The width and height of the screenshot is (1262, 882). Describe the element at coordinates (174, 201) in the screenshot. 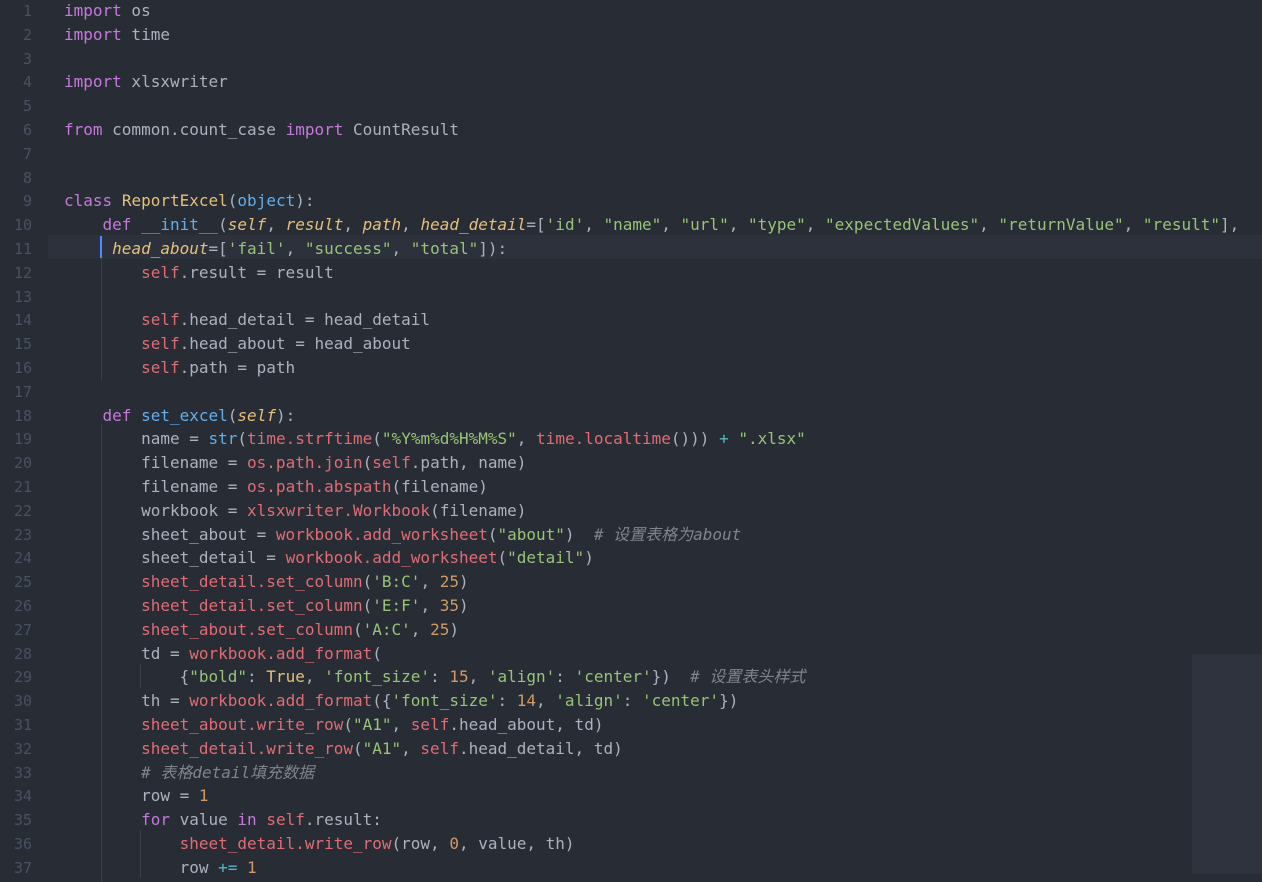

I see `code-token: ReportExcel` at that location.